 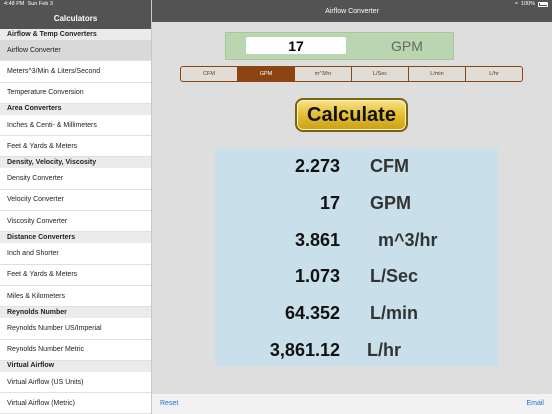 What do you see at coordinates (75, 313) in the screenshot?
I see `sidebar-section-header: Reynolds Number` at bounding box center [75, 313].